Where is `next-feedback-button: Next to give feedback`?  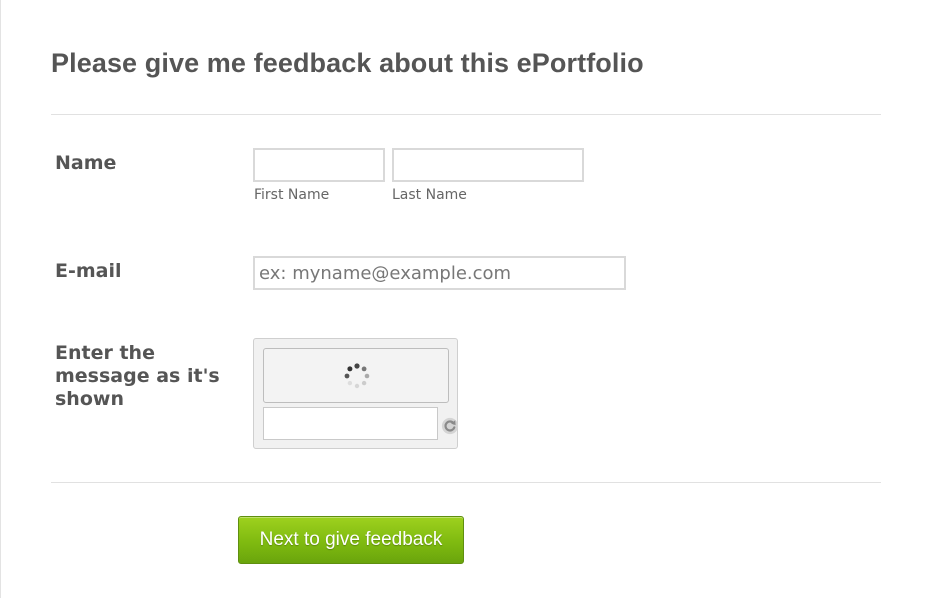 next-feedback-button: Next to give feedback is located at coordinates (351, 540).